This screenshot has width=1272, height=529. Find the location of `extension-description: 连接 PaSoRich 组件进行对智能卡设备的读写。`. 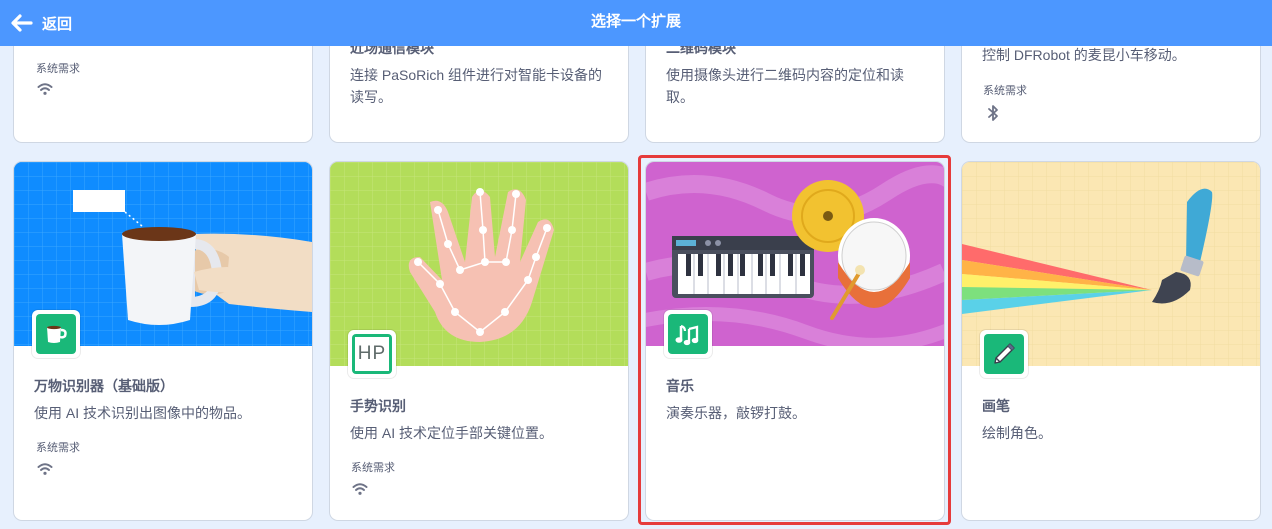

extension-description: 连接 PaSoRich 组件进行对智能卡设备的读写。 is located at coordinates (476, 86).